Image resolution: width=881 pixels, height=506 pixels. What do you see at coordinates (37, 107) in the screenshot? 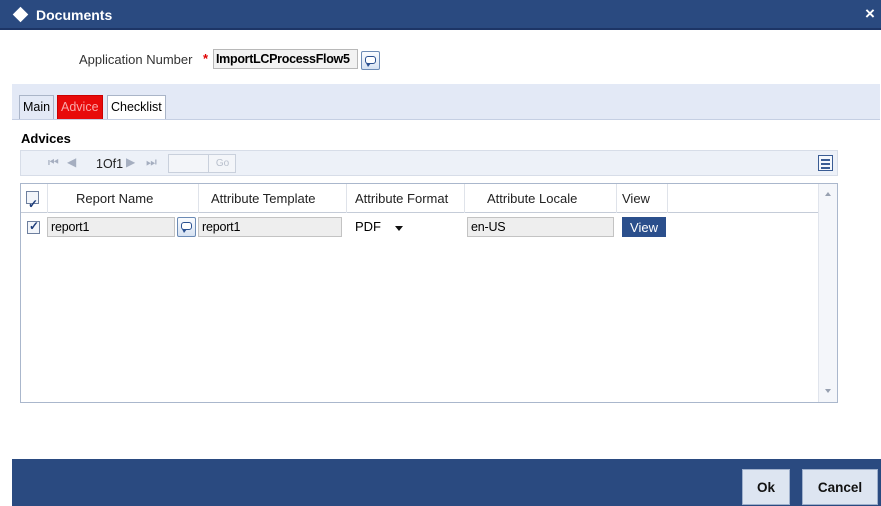
I see `tab-main: Main` at bounding box center [37, 107].